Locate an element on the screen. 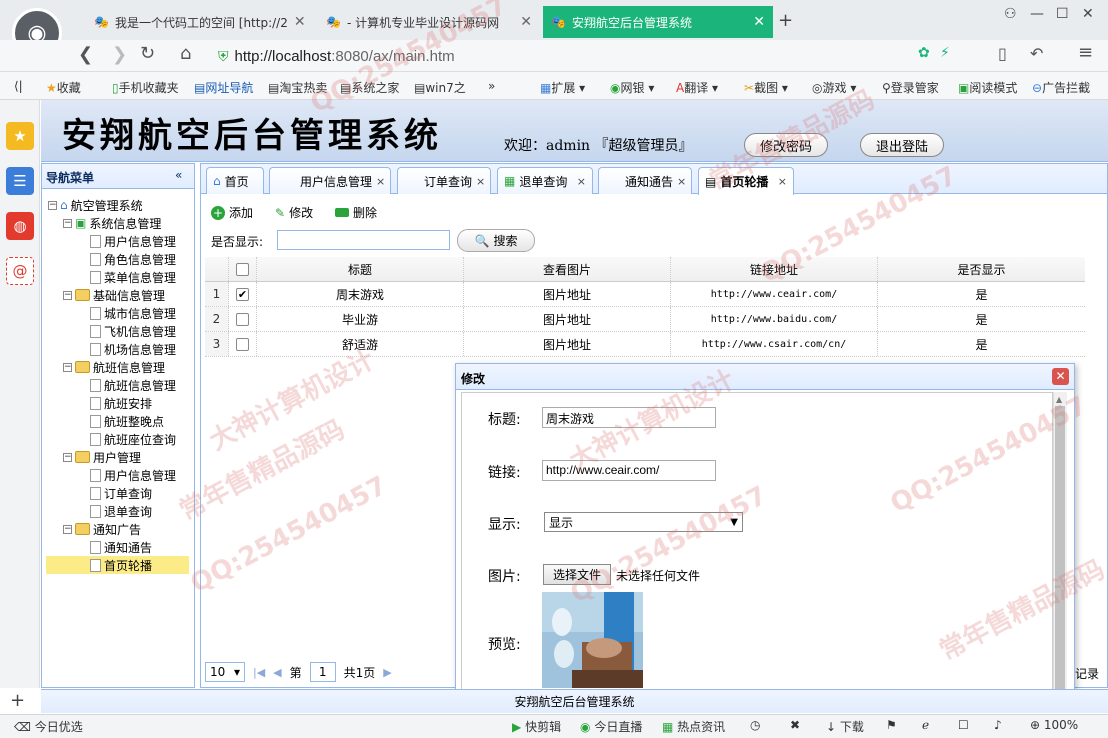  window-icon: ☐ is located at coordinates (963, 725).